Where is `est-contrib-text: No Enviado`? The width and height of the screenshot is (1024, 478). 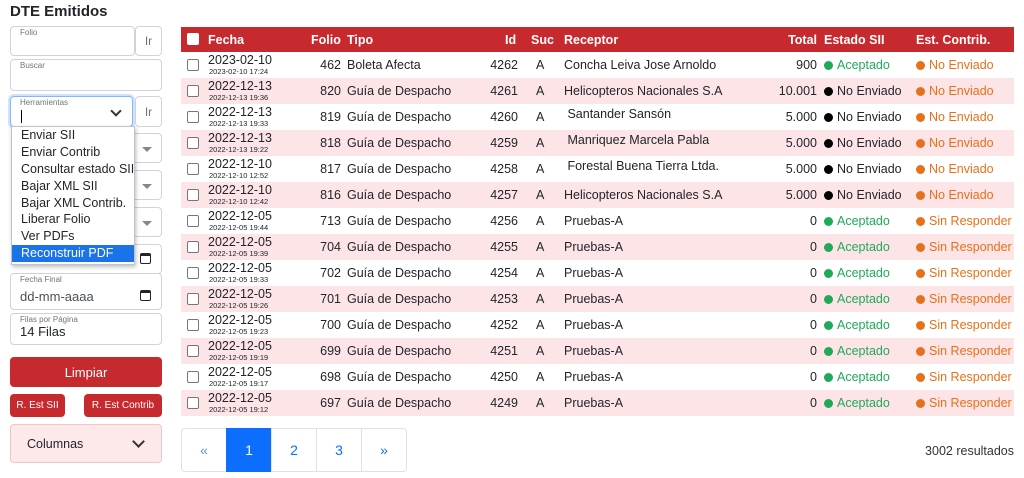
est-contrib-text: No Enviado is located at coordinates (961, 143).